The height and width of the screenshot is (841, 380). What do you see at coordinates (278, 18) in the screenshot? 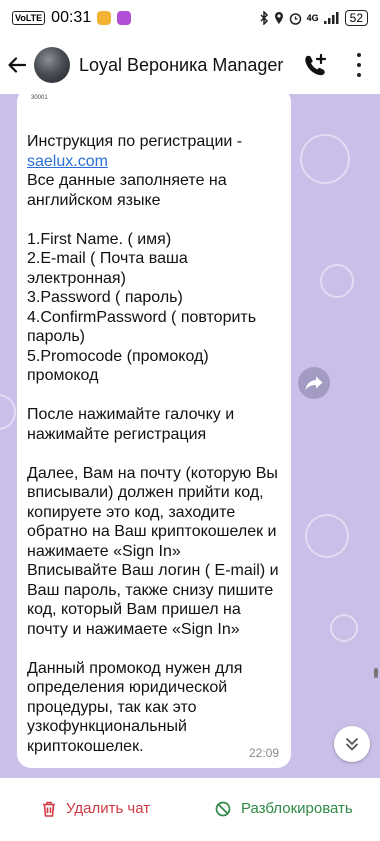
I see `location-icon` at bounding box center [278, 18].